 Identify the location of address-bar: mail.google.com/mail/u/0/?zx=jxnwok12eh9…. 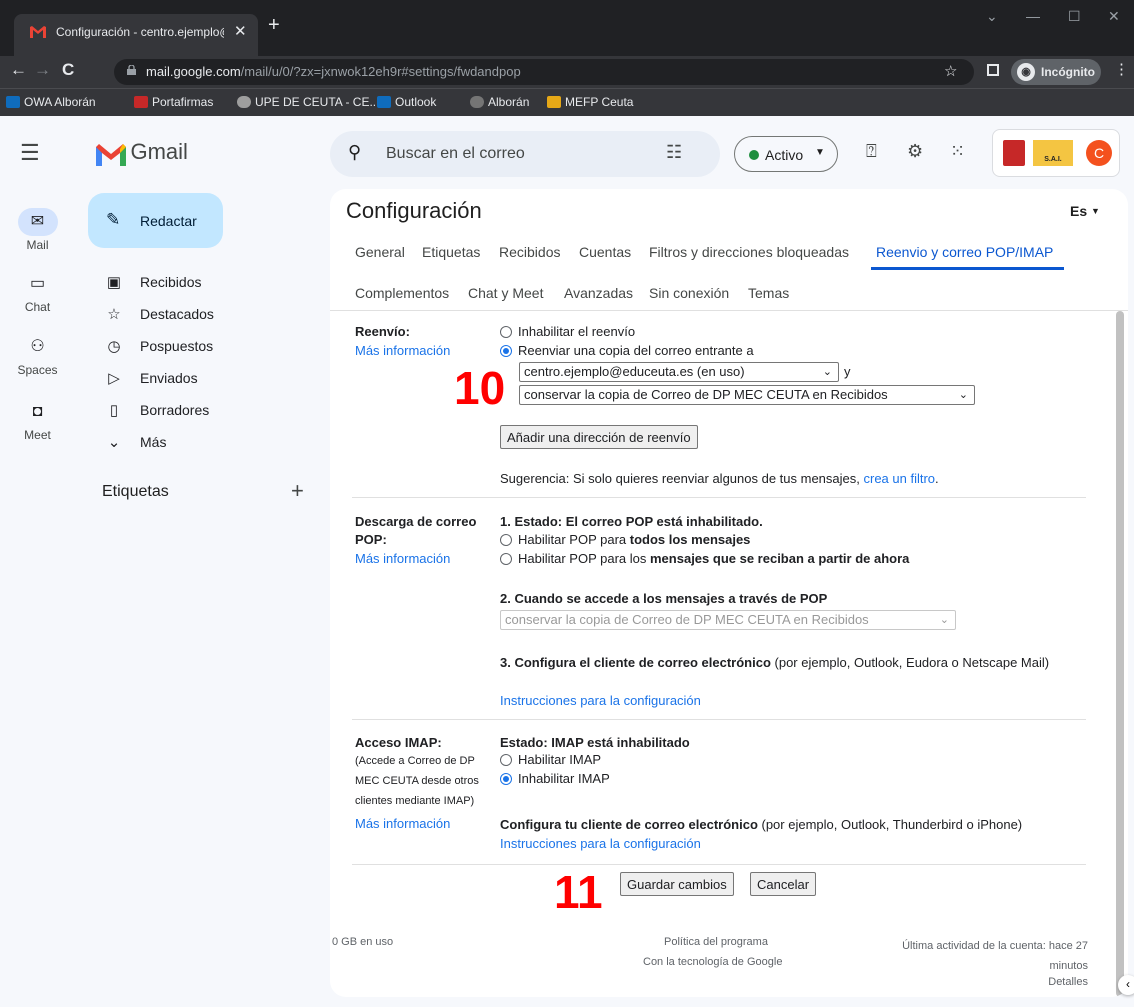
(544, 72).